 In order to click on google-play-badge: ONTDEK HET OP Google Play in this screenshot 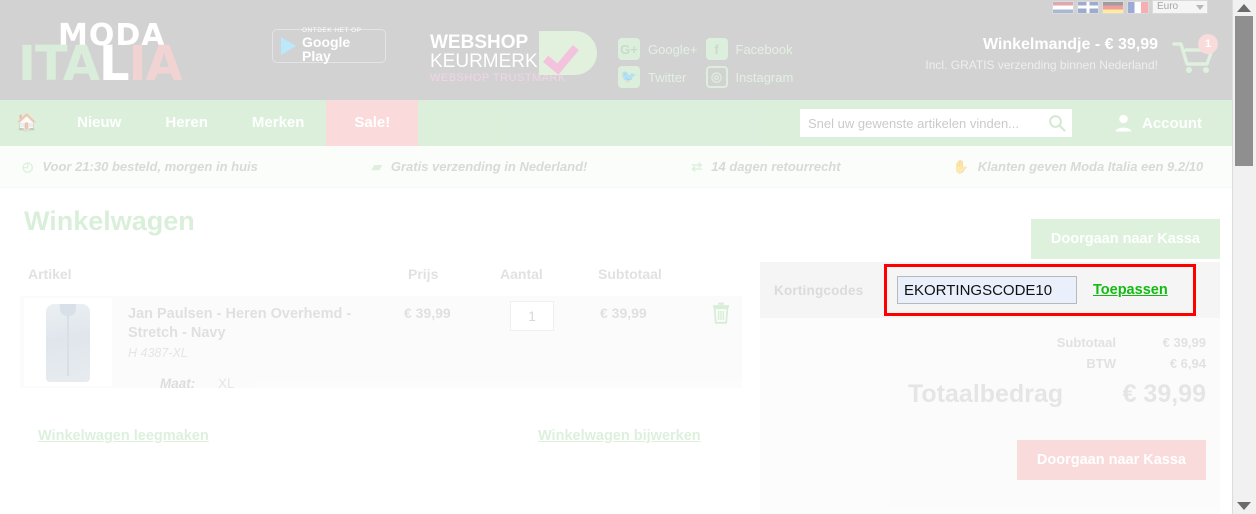, I will do `click(329, 46)`.